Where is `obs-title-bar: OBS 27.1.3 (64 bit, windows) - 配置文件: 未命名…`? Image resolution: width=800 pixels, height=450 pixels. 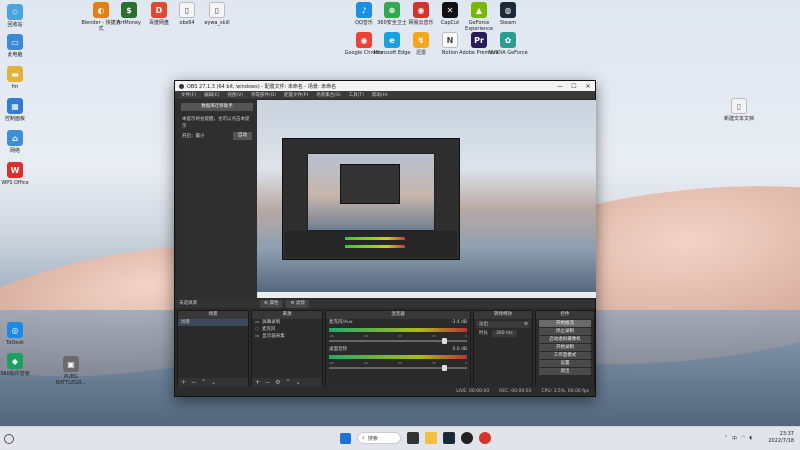 obs-title-bar: OBS 27.1.3 (64 bit, windows) - 配置文件: 未命名… is located at coordinates (385, 86).